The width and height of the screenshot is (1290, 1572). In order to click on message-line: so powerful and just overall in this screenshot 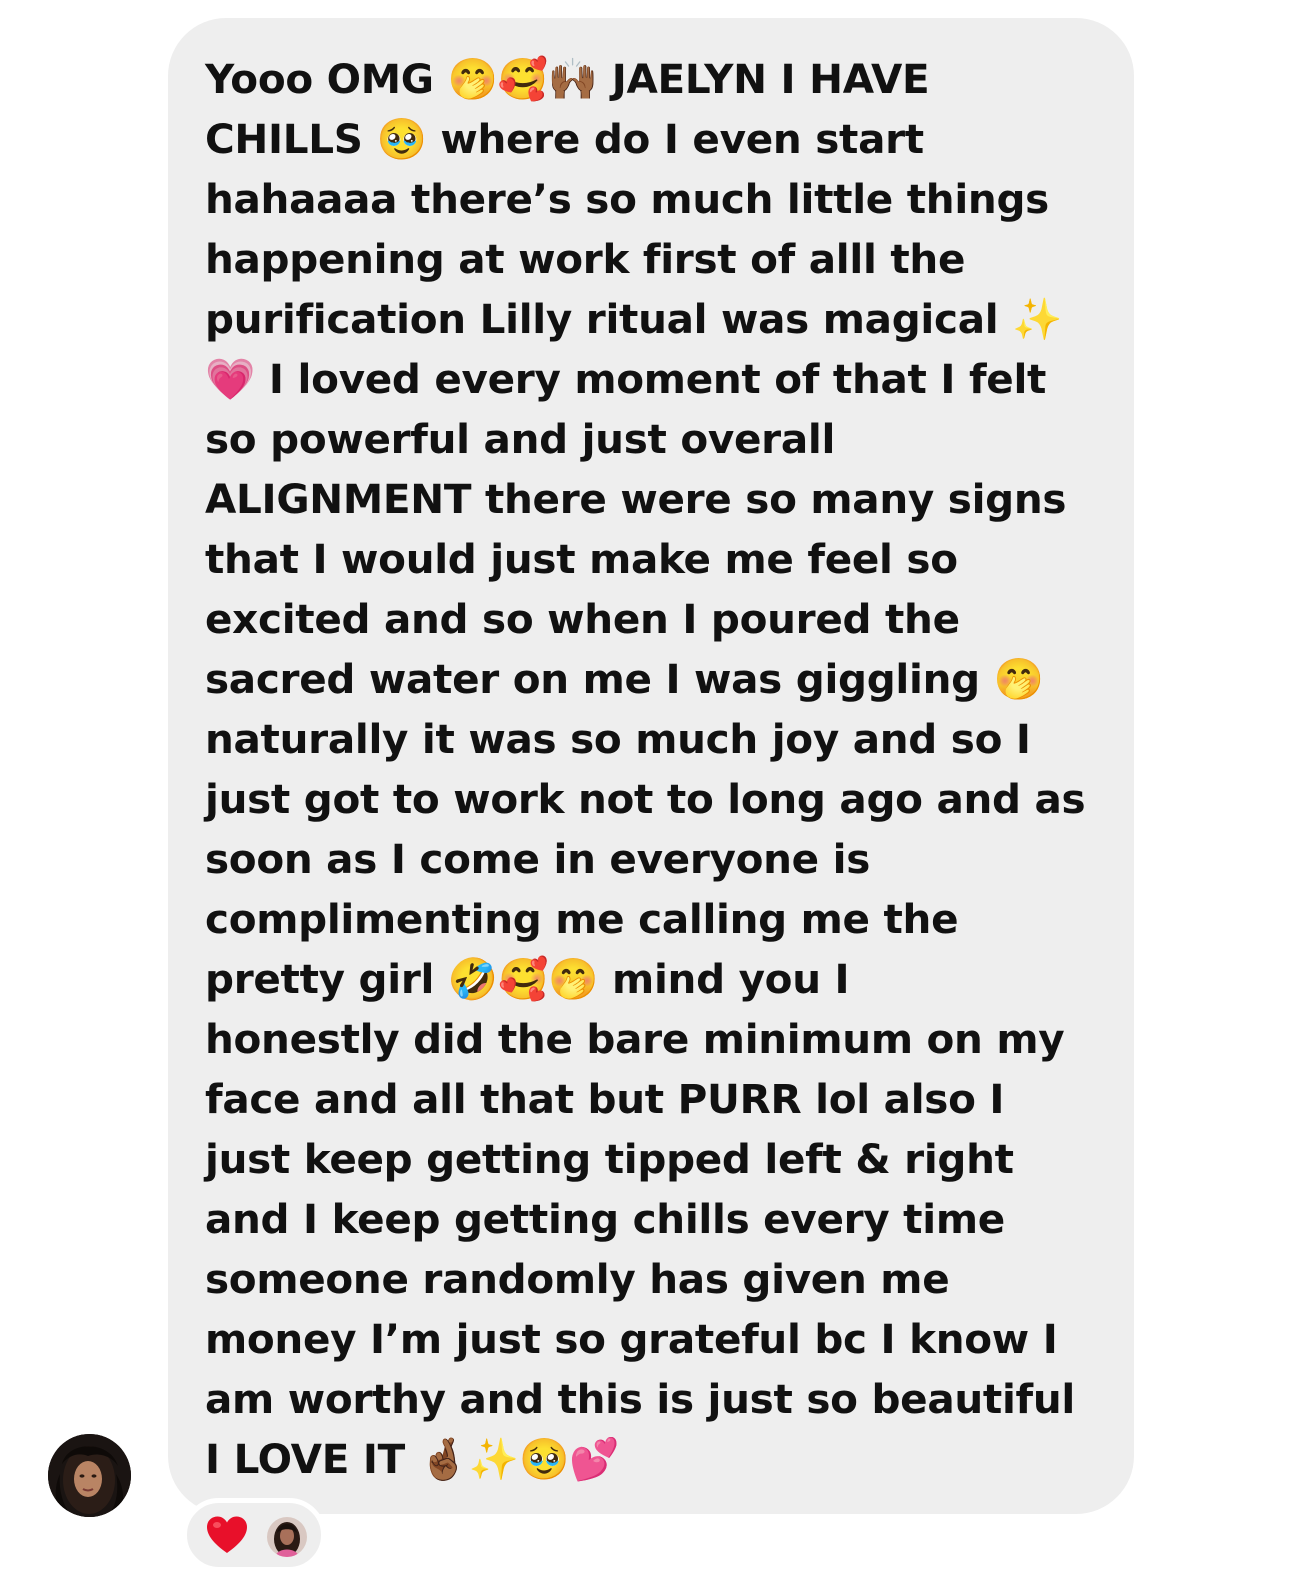, I will do `click(520, 439)`.